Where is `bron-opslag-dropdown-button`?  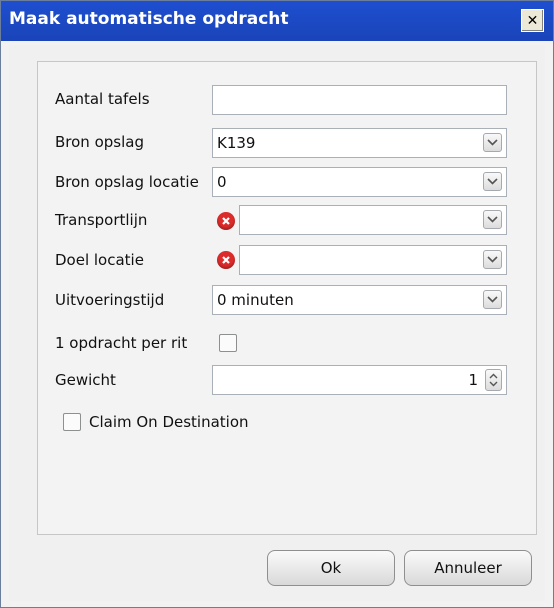 bron-opslag-dropdown-button is located at coordinates (492, 142).